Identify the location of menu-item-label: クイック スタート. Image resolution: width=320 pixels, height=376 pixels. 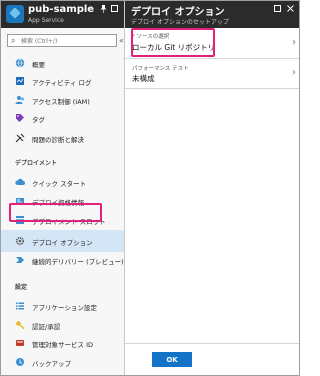
(59, 184).